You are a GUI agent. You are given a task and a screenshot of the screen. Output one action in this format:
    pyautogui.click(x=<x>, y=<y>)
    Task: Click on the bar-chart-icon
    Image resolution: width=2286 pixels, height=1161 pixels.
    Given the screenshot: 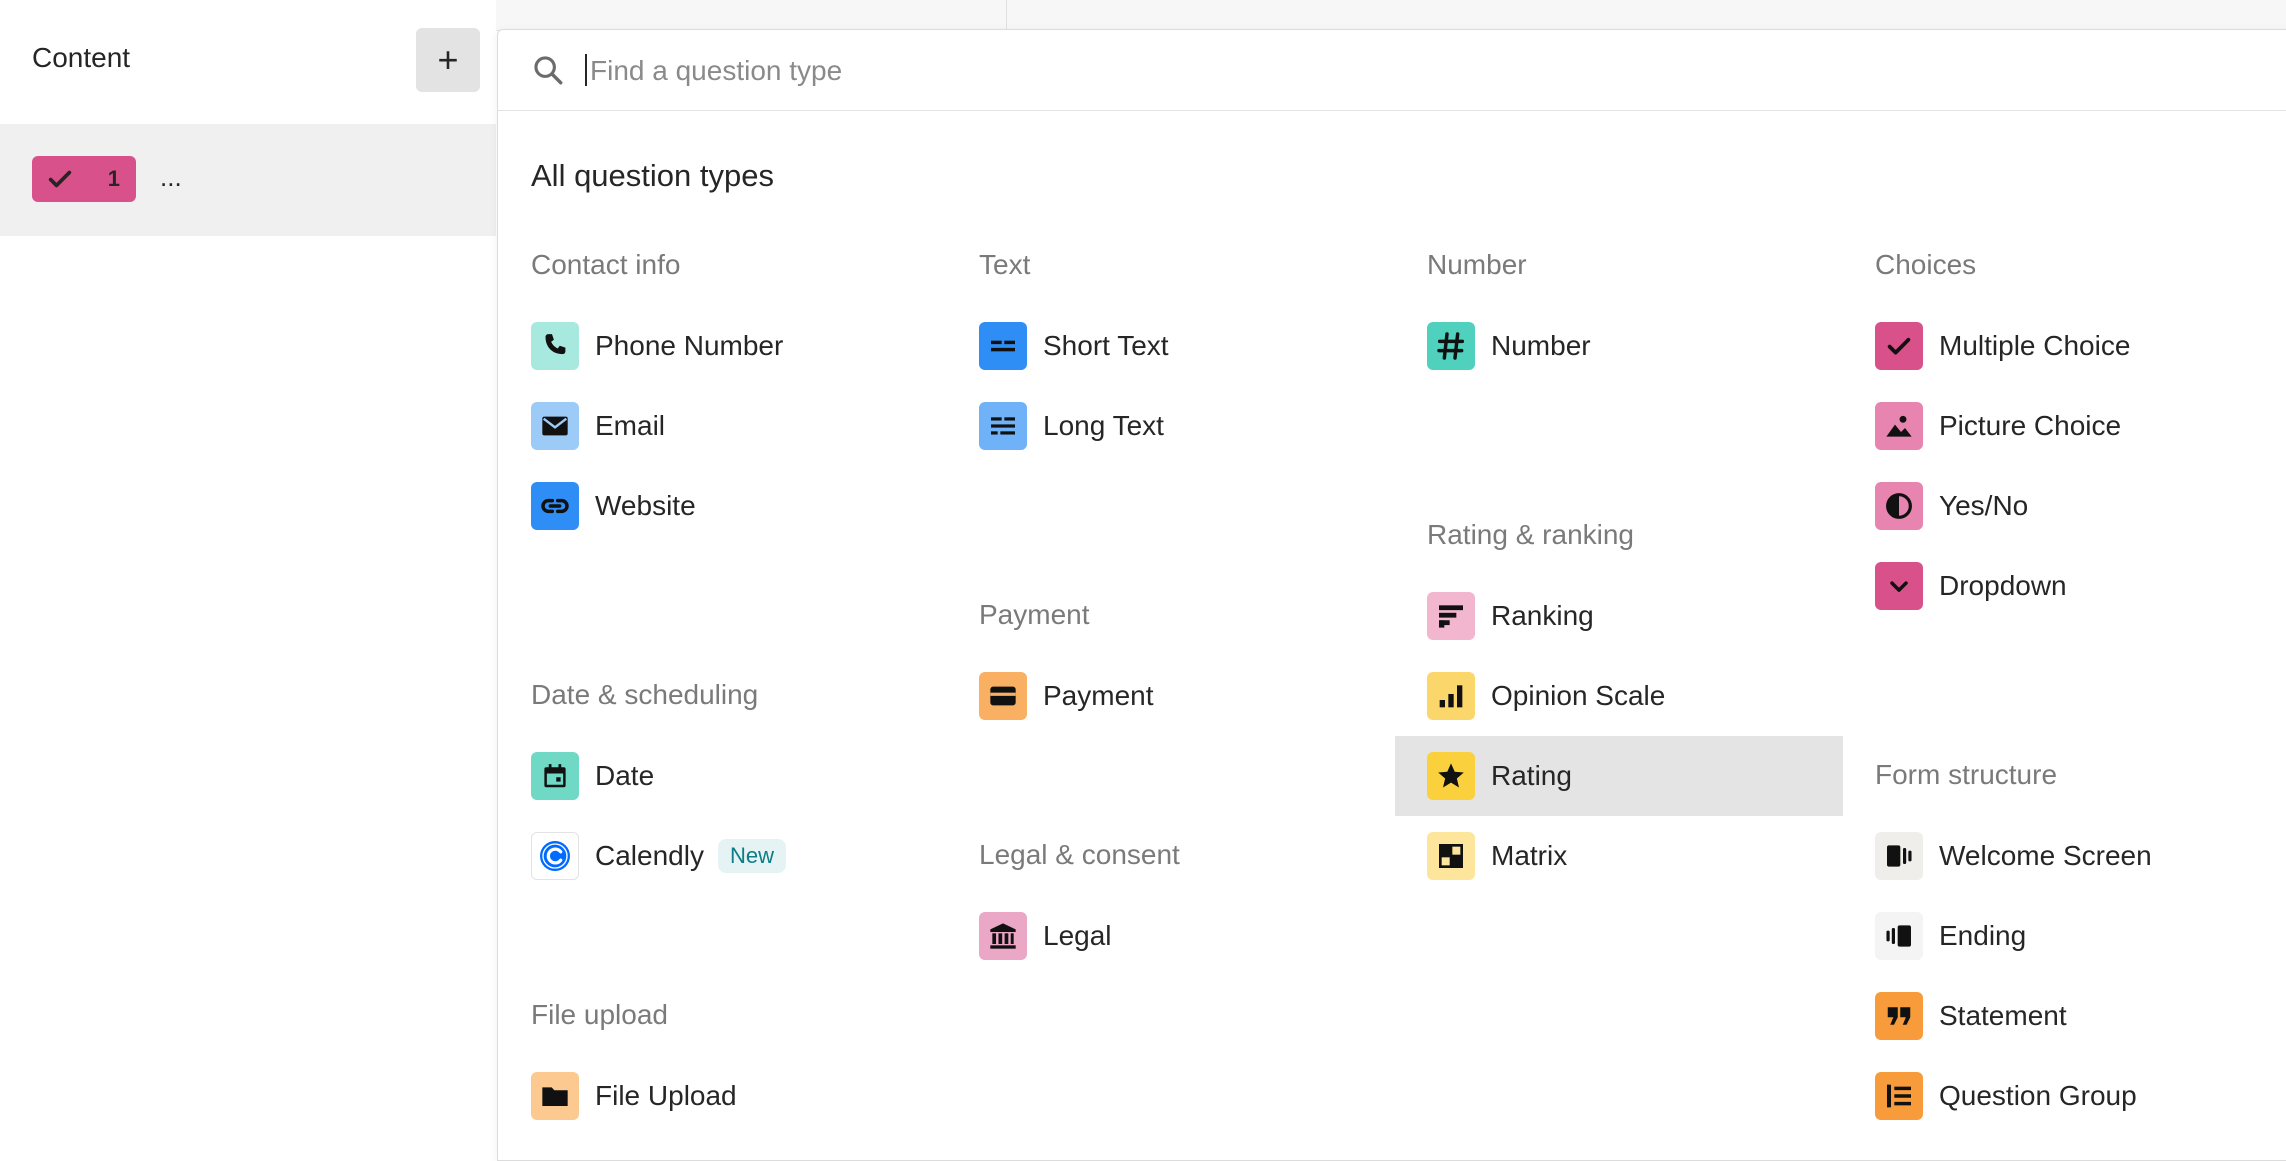 What is the action you would take?
    pyautogui.click(x=1451, y=696)
    